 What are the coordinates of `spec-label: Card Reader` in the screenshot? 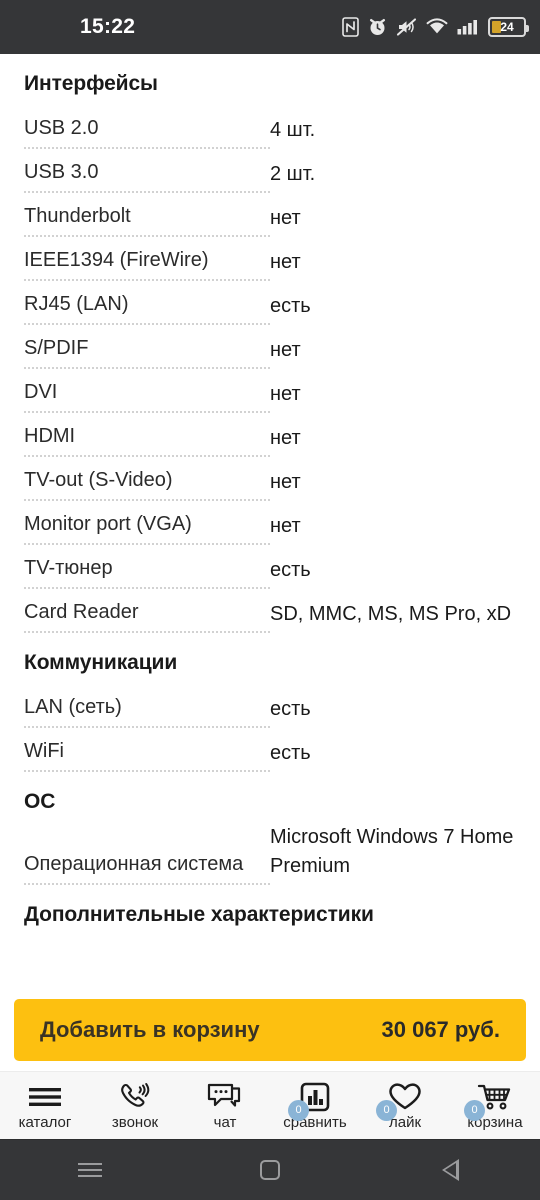 It's located at (147, 615).